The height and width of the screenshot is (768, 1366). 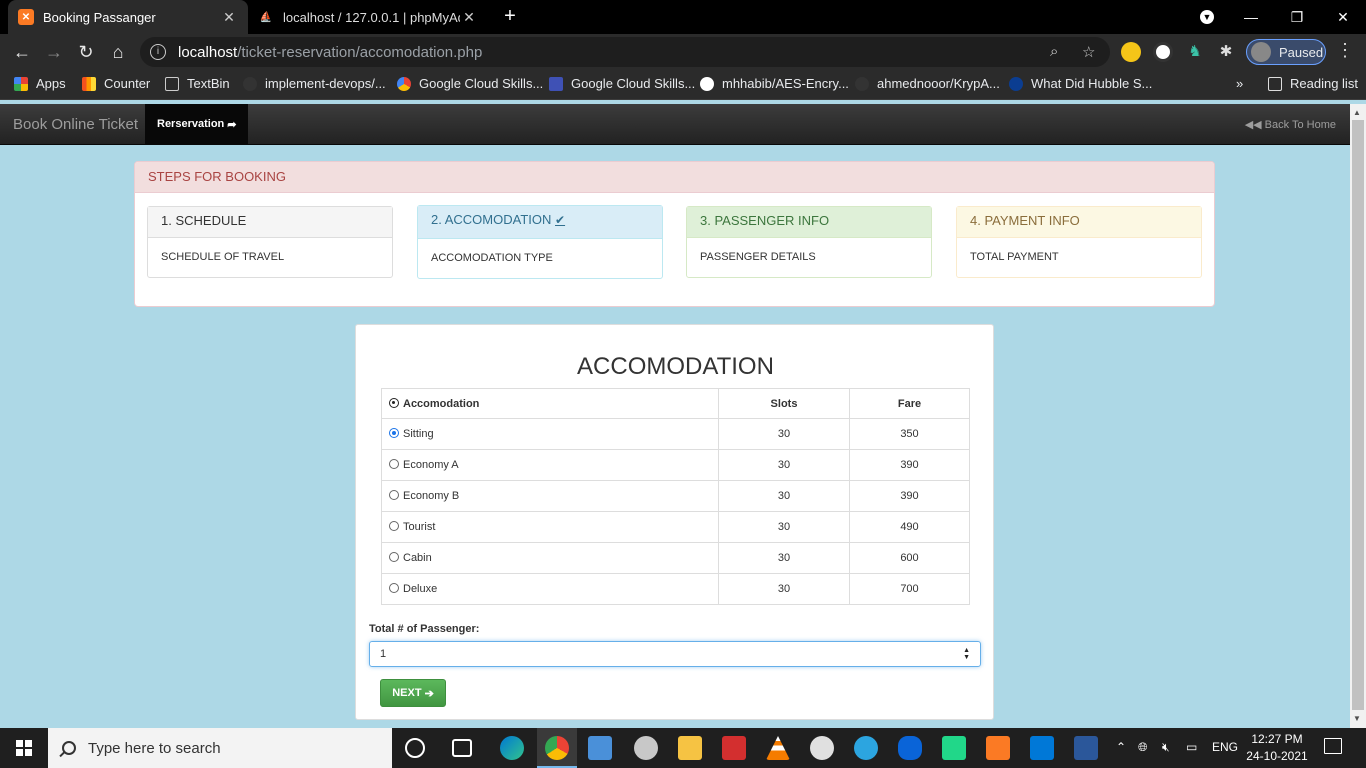 What do you see at coordinates (1277, 748) in the screenshot?
I see `taskbar-clock: 12:27 PM 24-10-2021` at bounding box center [1277, 748].